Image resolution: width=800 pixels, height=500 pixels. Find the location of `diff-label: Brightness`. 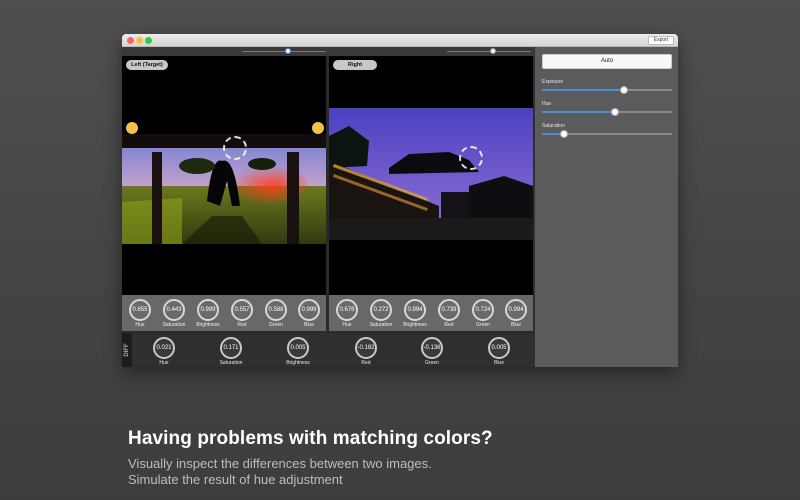

diff-label: Brightness is located at coordinates (298, 363).